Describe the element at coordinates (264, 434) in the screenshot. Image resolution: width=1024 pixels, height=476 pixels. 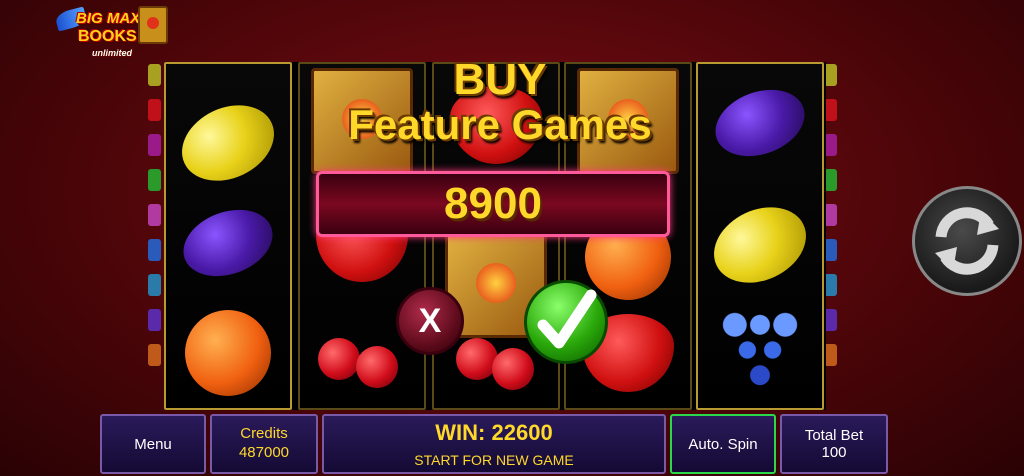
I see `credits-label: Credits` at that location.